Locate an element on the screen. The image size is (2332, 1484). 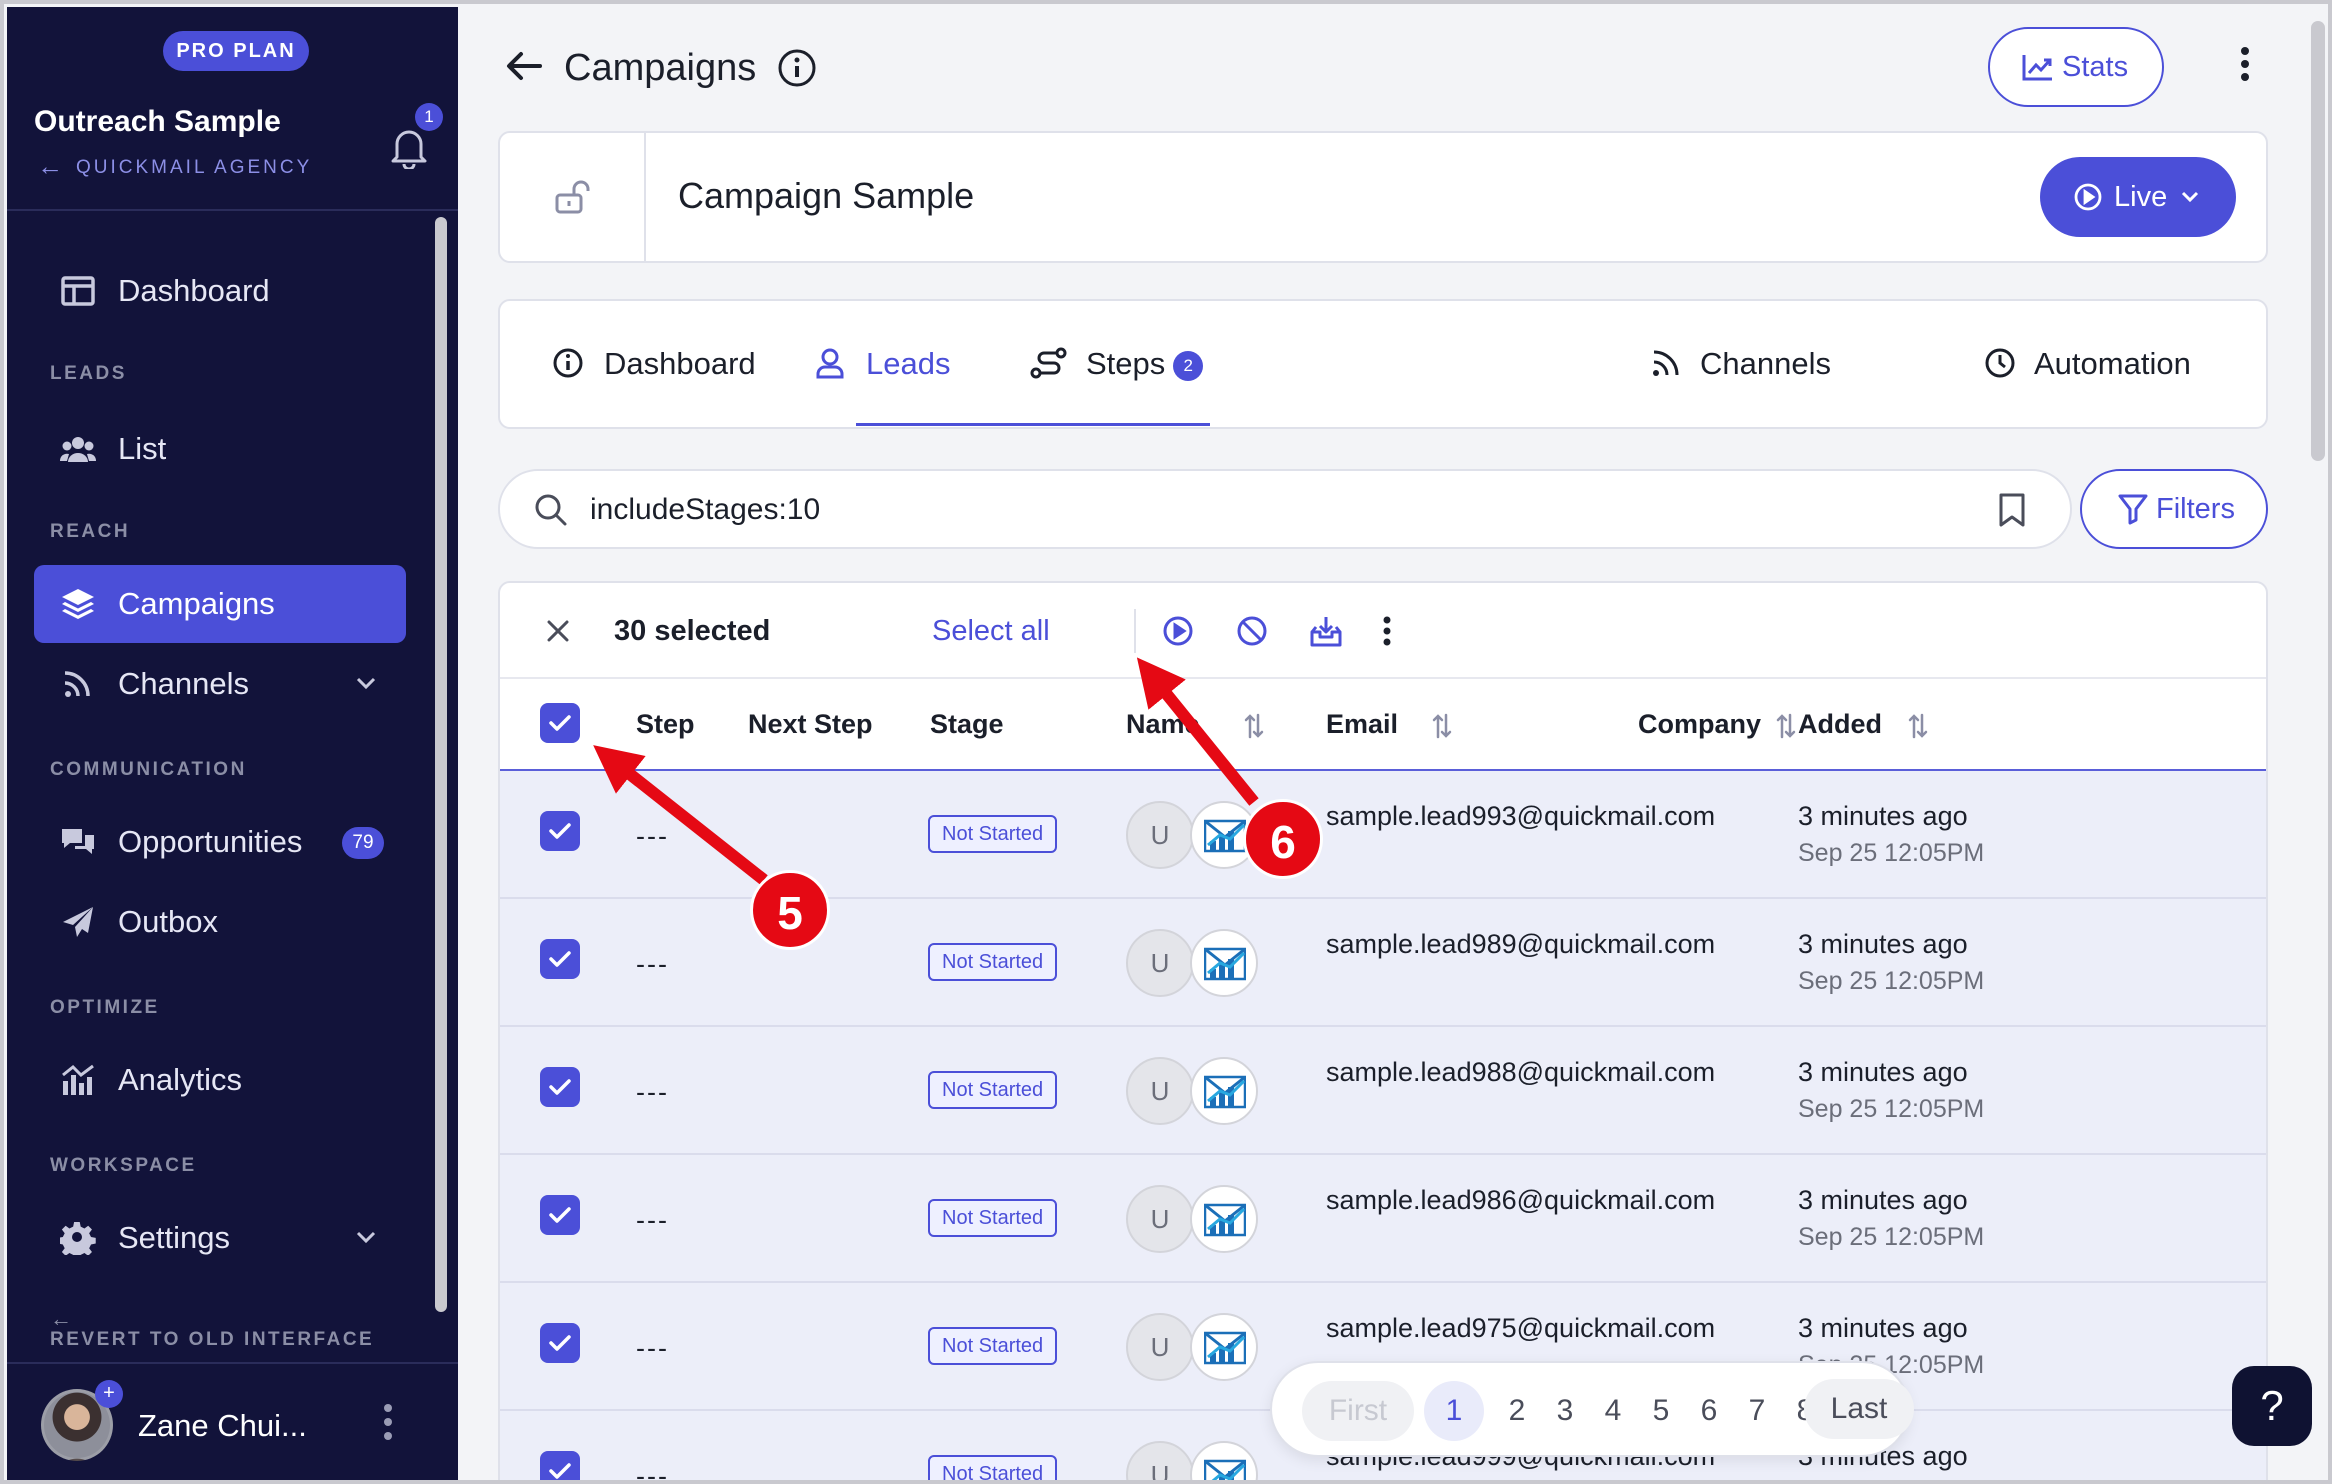
sidebar-item-opportunities: Opportunities 79 is located at coordinates (220, 842).